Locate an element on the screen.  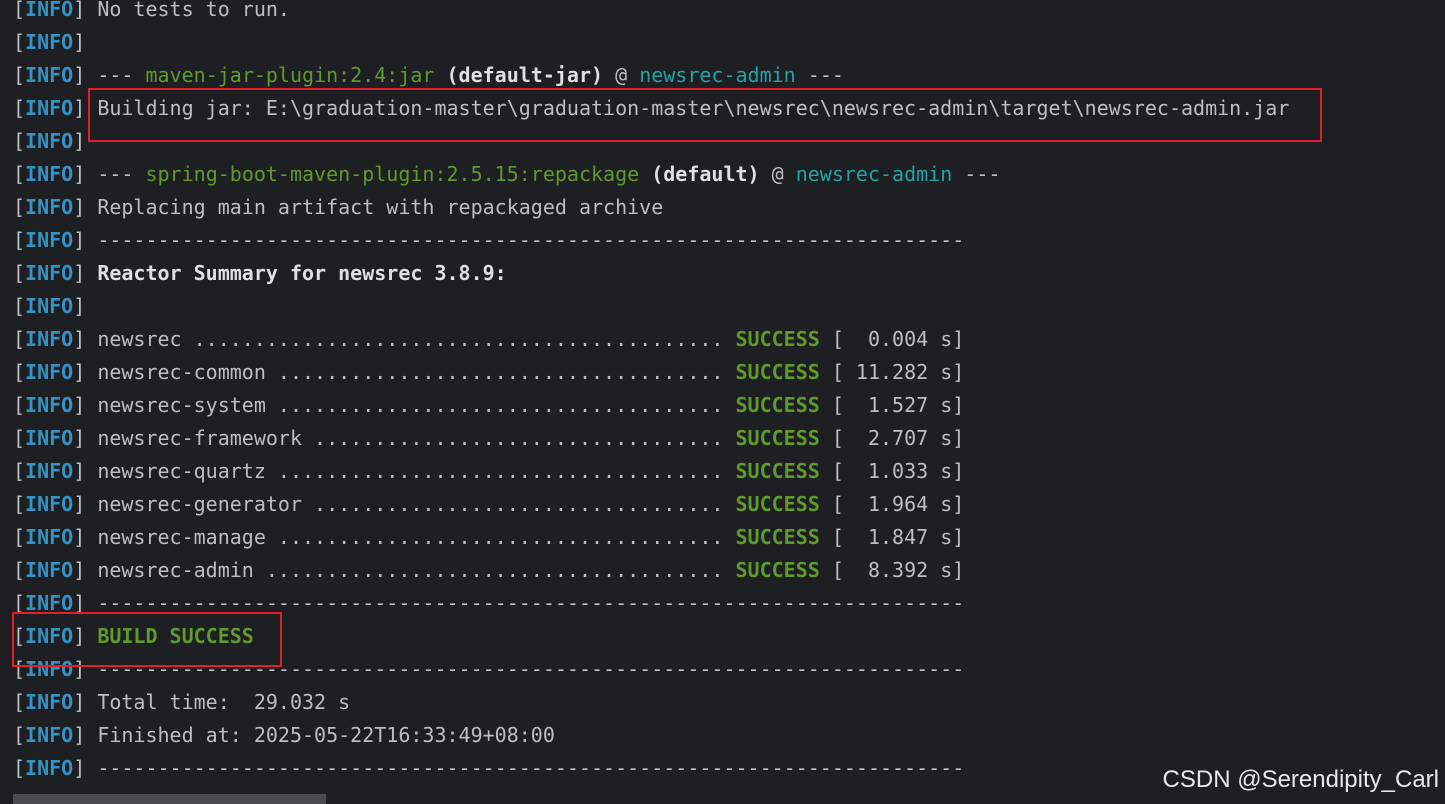
watermark: CSDN @Serendipity_Carl is located at coordinates (1300, 779).